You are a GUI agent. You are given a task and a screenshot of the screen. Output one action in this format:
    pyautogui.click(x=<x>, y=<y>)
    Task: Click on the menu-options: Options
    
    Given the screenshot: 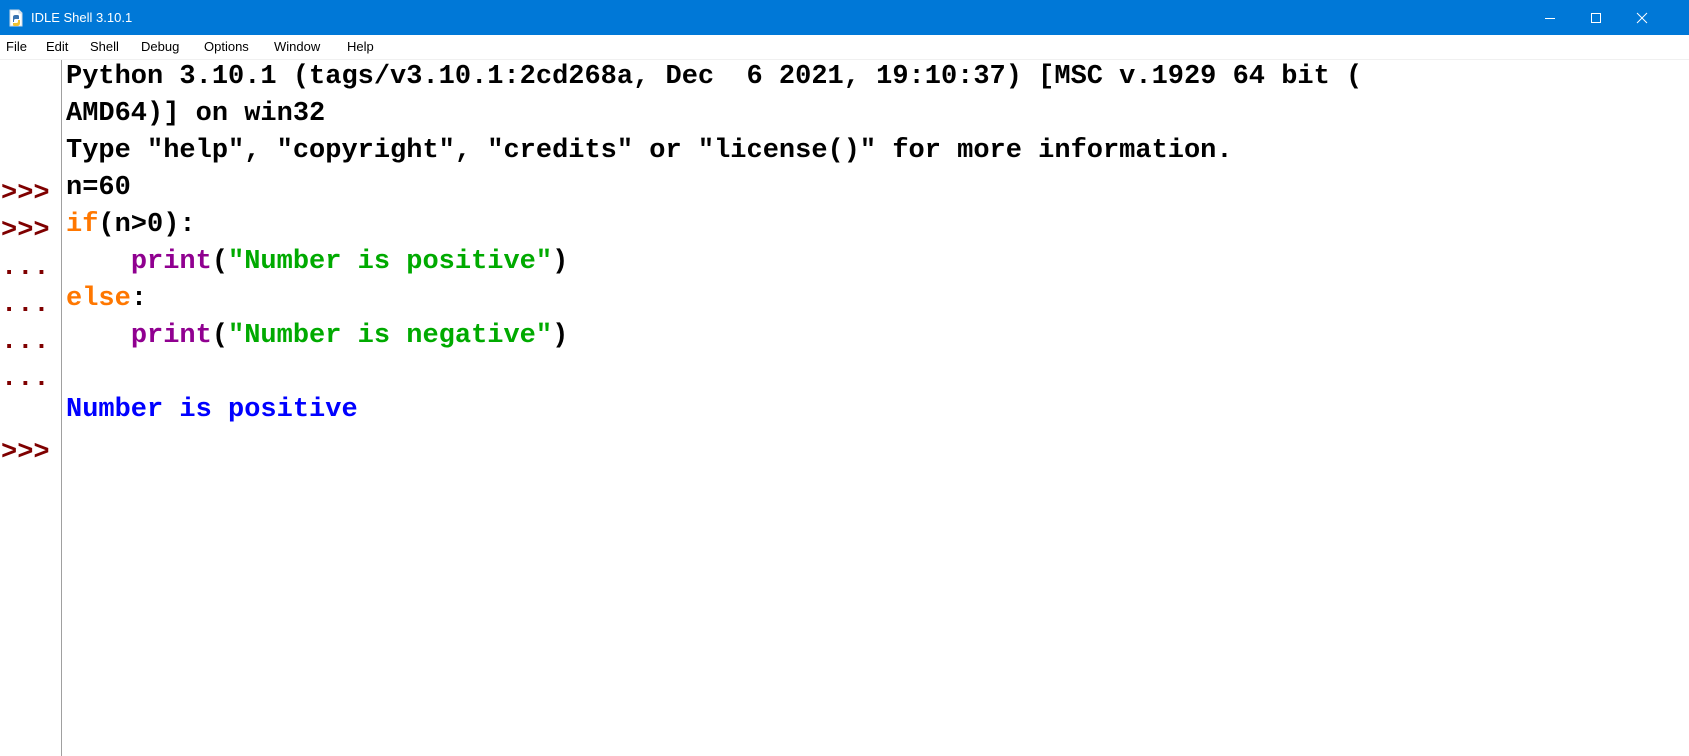 What is the action you would take?
    pyautogui.click(x=226, y=47)
    